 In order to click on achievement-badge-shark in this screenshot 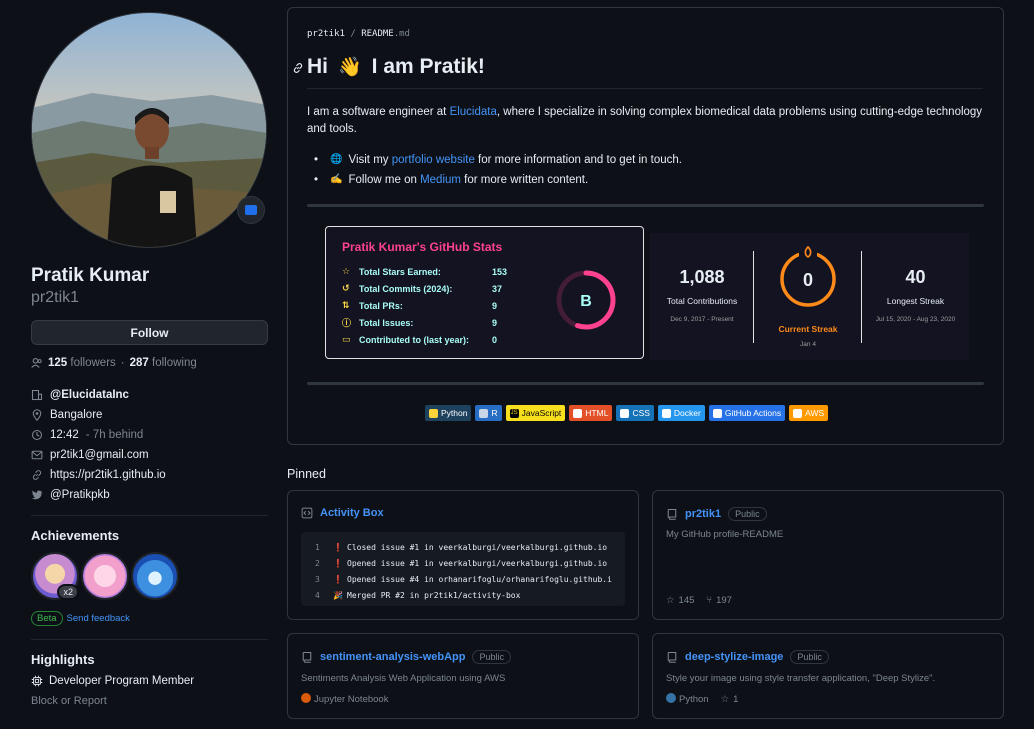, I will do `click(155, 576)`.